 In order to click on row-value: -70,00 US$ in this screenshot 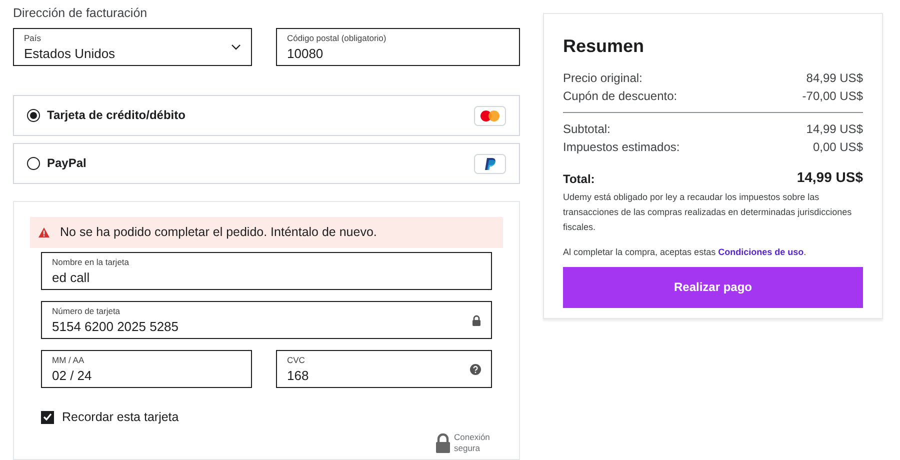, I will do `click(832, 96)`.